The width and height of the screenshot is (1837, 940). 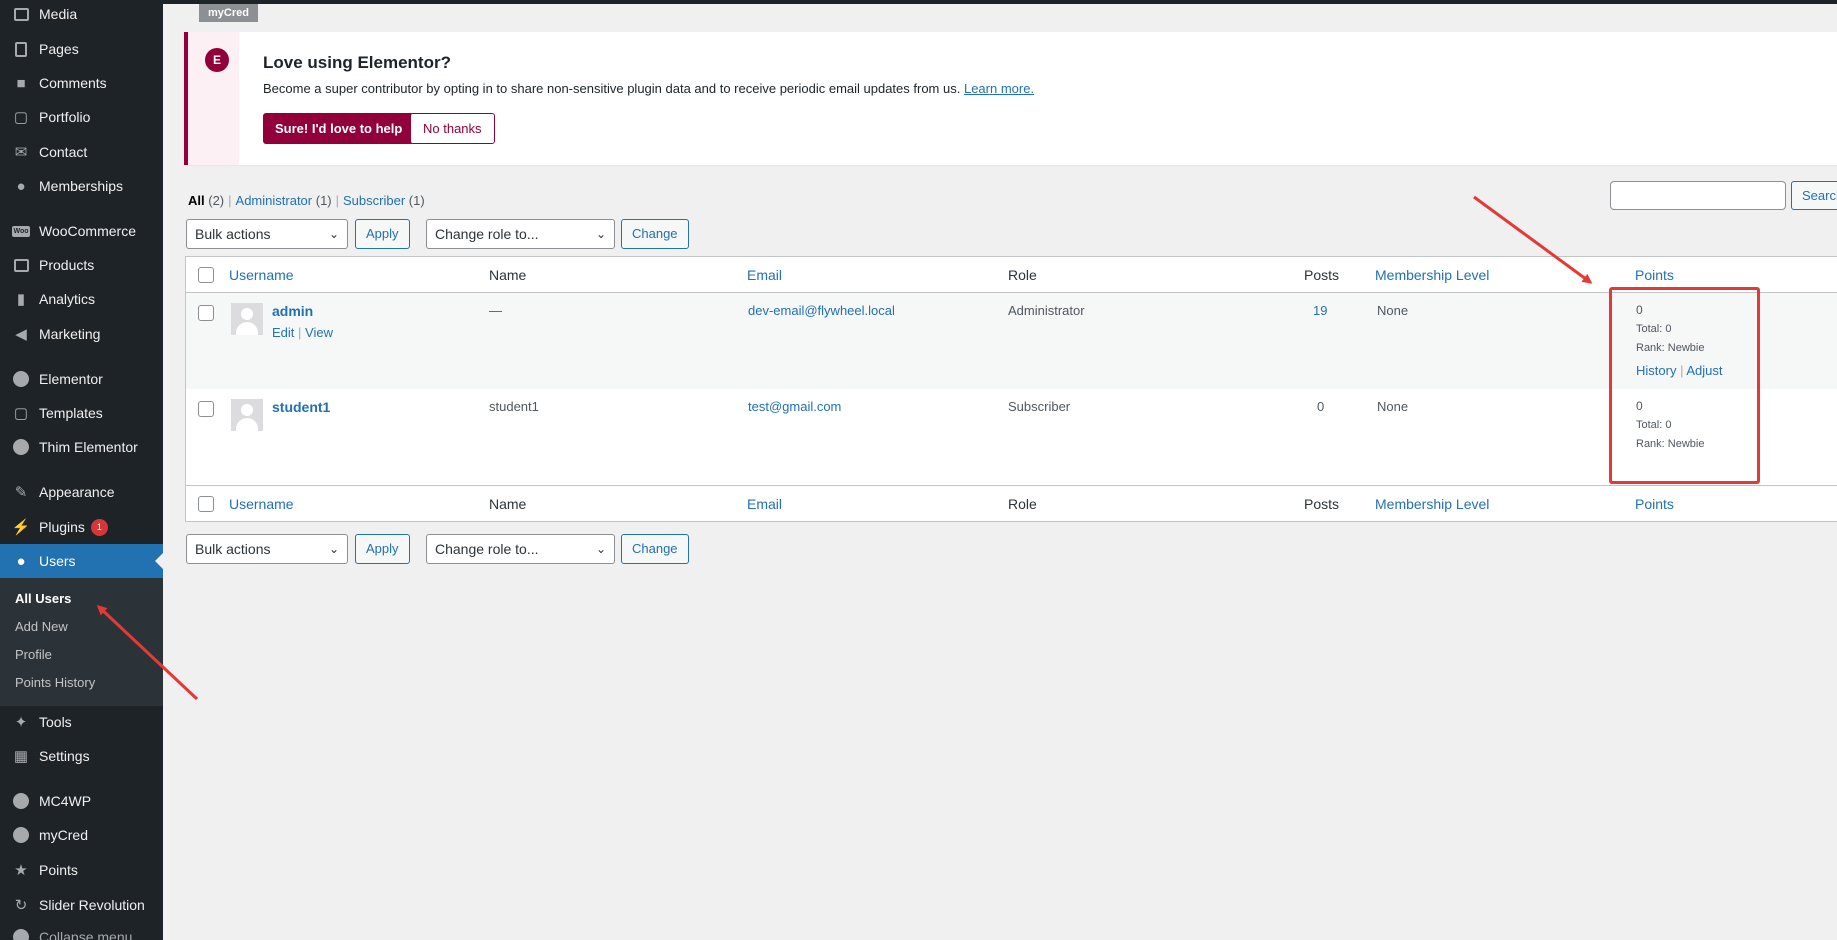 What do you see at coordinates (319, 332) in the screenshot?
I see `view-link: View` at bounding box center [319, 332].